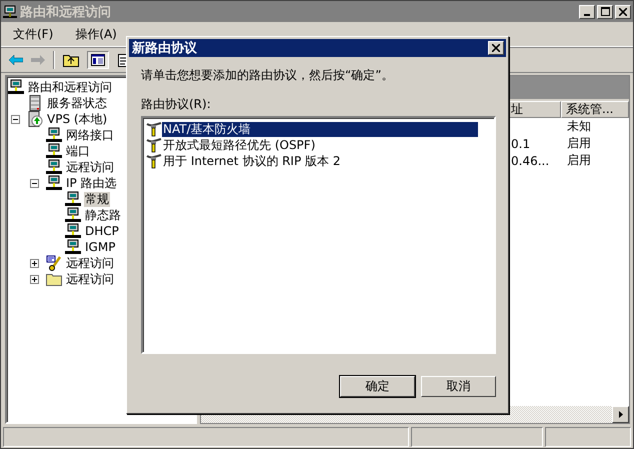  I want to click on minimize-icon, so click(587, 15).